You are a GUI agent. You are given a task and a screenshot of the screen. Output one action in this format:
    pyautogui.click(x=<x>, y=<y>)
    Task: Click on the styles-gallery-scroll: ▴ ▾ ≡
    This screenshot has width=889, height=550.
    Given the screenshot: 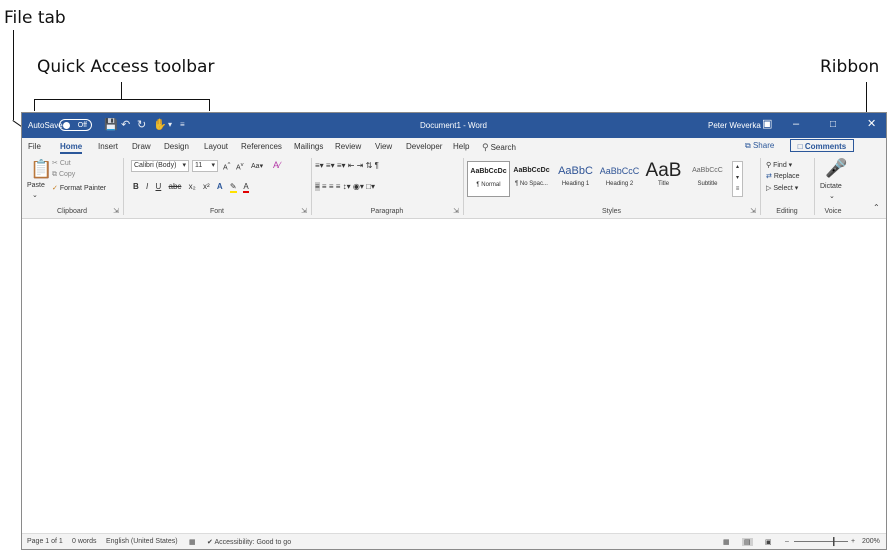 What is the action you would take?
    pyautogui.click(x=737, y=179)
    